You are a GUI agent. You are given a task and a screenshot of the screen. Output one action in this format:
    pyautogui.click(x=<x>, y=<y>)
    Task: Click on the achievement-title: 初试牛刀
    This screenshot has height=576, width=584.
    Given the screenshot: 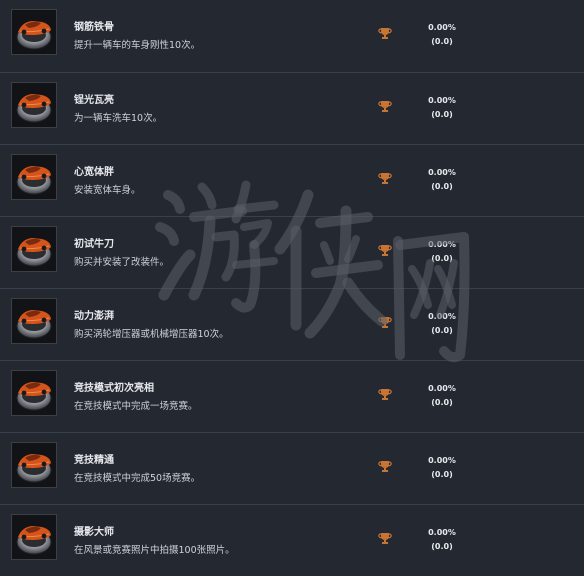 What is the action you would take?
    pyautogui.click(x=94, y=244)
    